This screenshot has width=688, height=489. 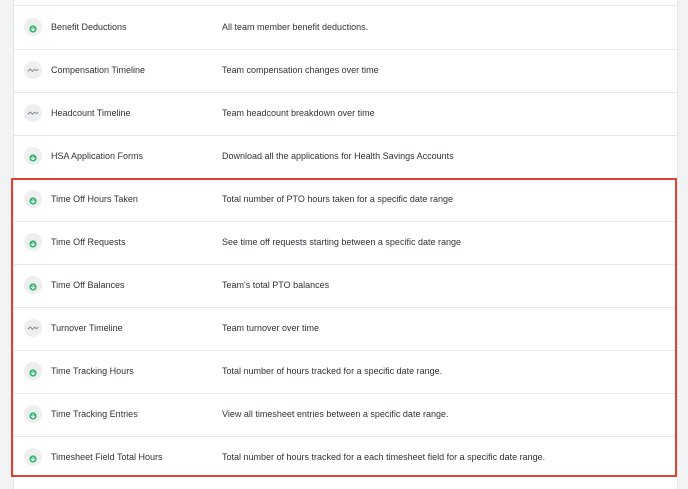 What do you see at coordinates (94, 414) in the screenshot?
I see `report-name: Time Tracking Entries` at bounding box center [94, 414].